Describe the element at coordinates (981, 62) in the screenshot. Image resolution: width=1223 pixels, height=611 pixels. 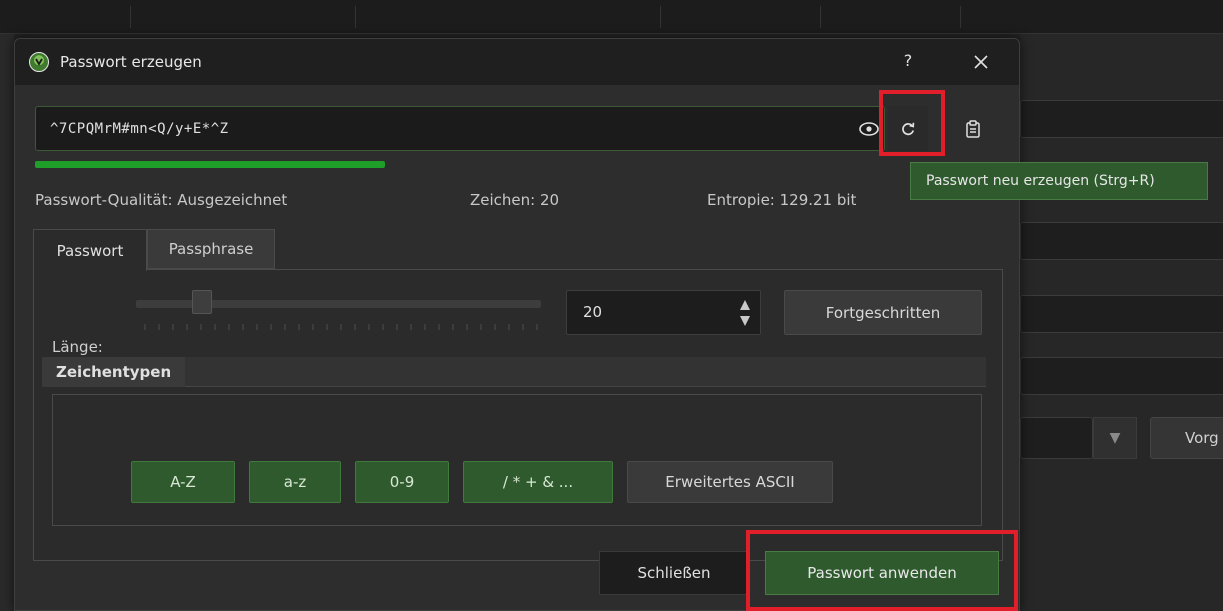
I see `close-icon` at that location.